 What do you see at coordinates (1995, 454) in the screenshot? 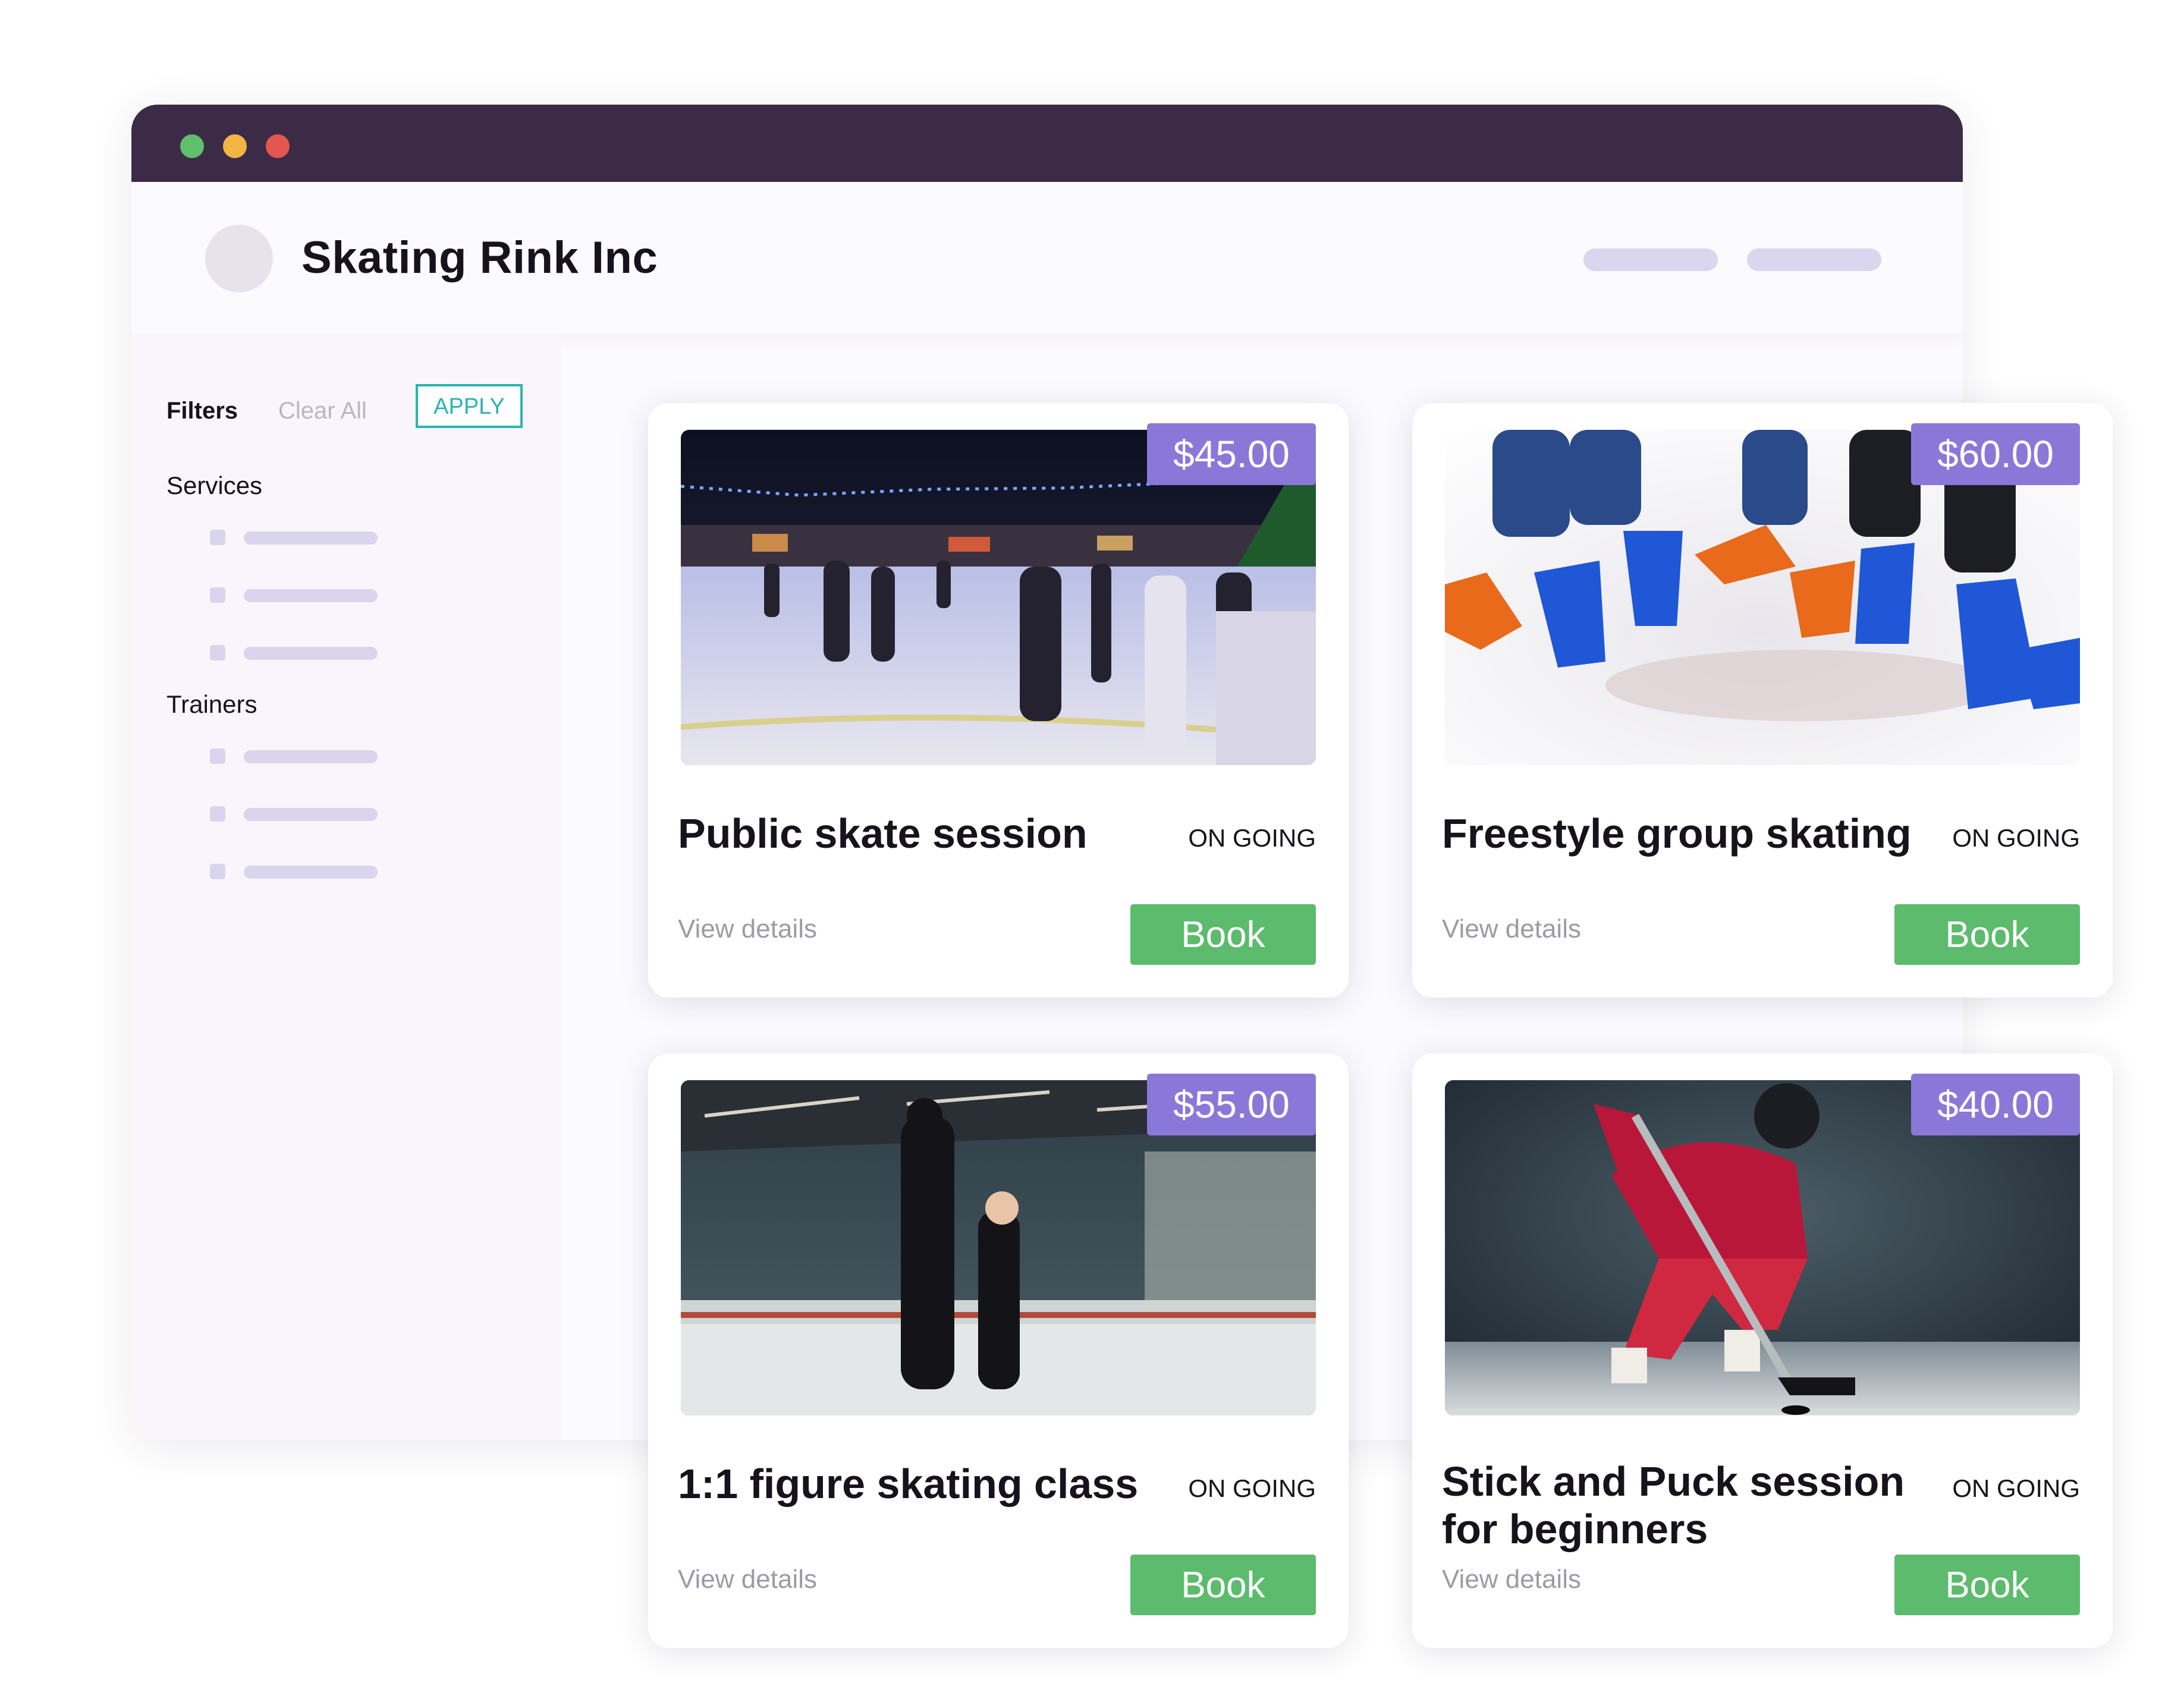
I see `price-badge: $60.00` at bounding box center [1995, 454].